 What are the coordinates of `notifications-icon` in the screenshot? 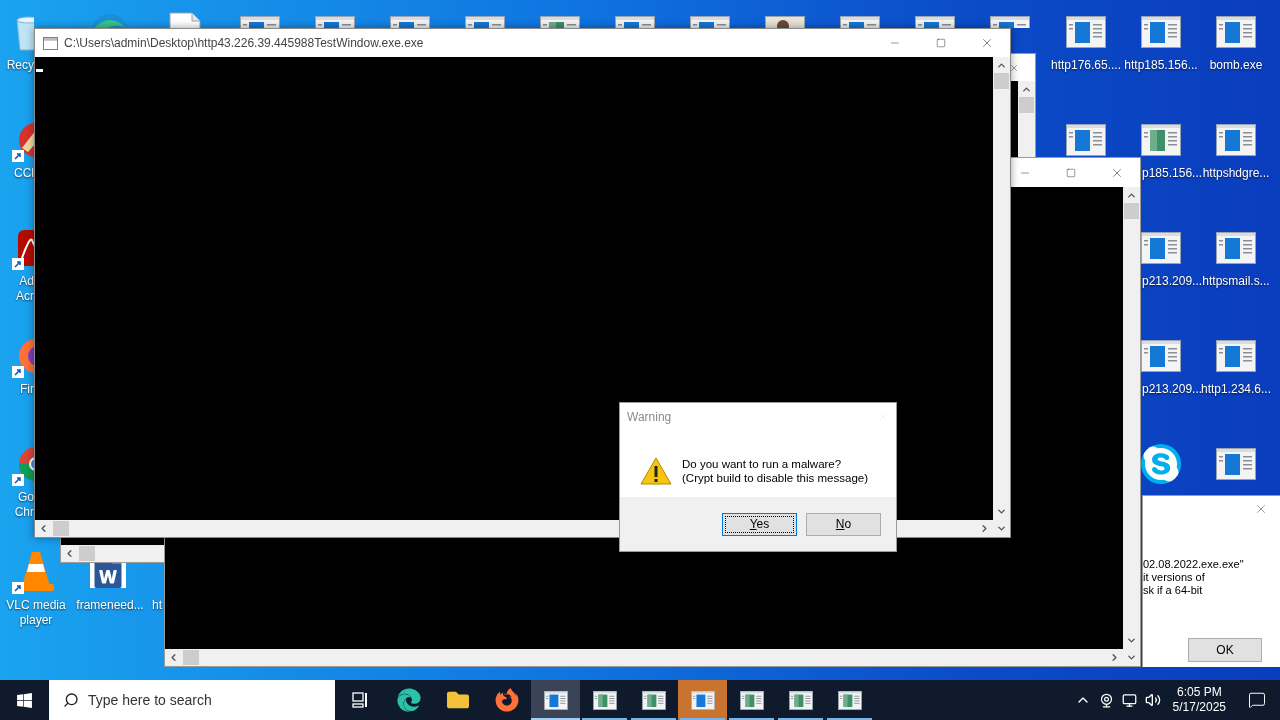 It's located at (1257, 700).